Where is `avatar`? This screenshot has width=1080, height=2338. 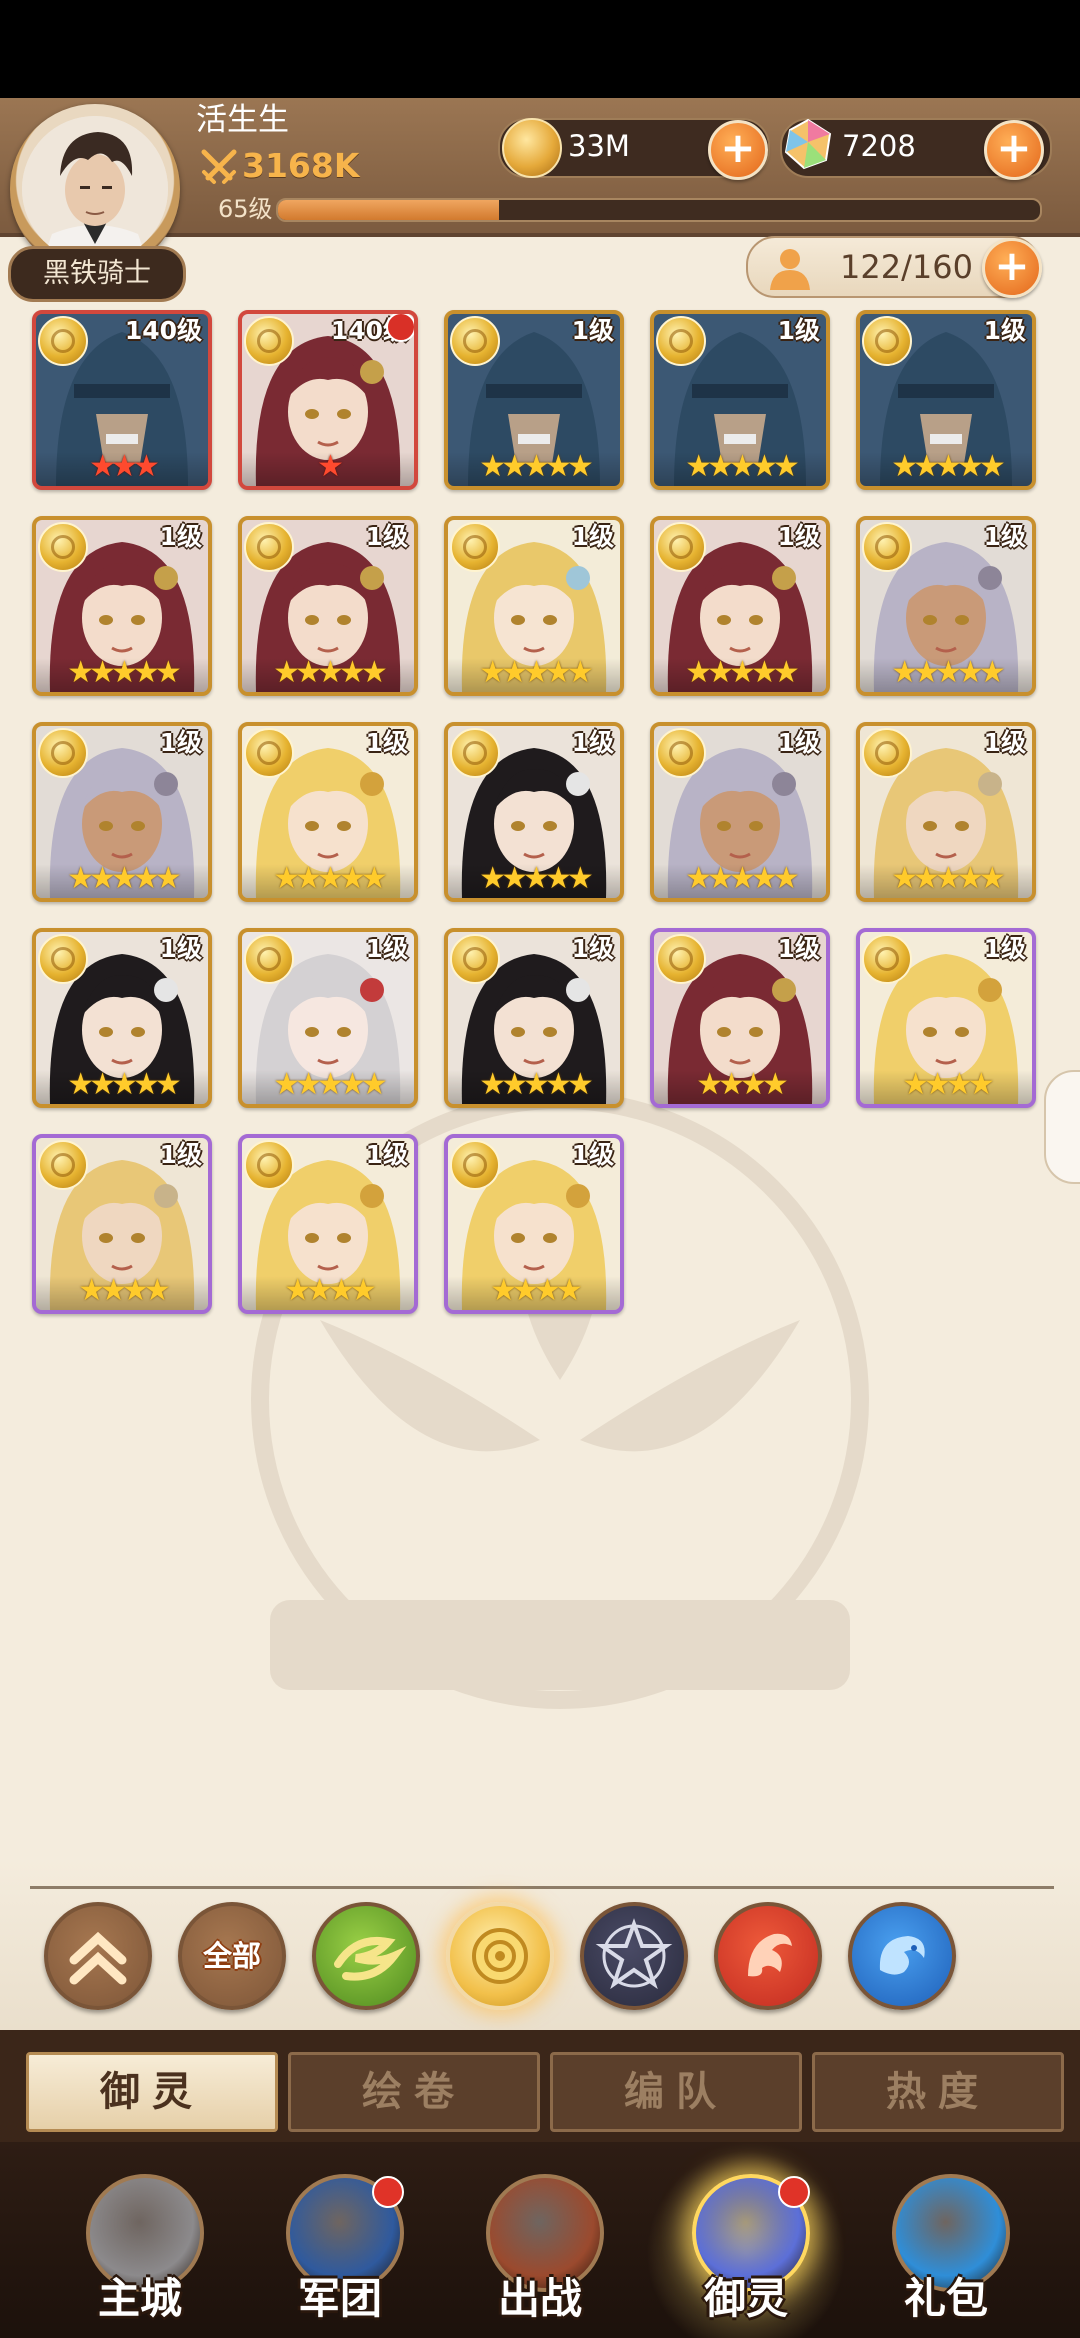
avatar is located at coordinates (95, 189).